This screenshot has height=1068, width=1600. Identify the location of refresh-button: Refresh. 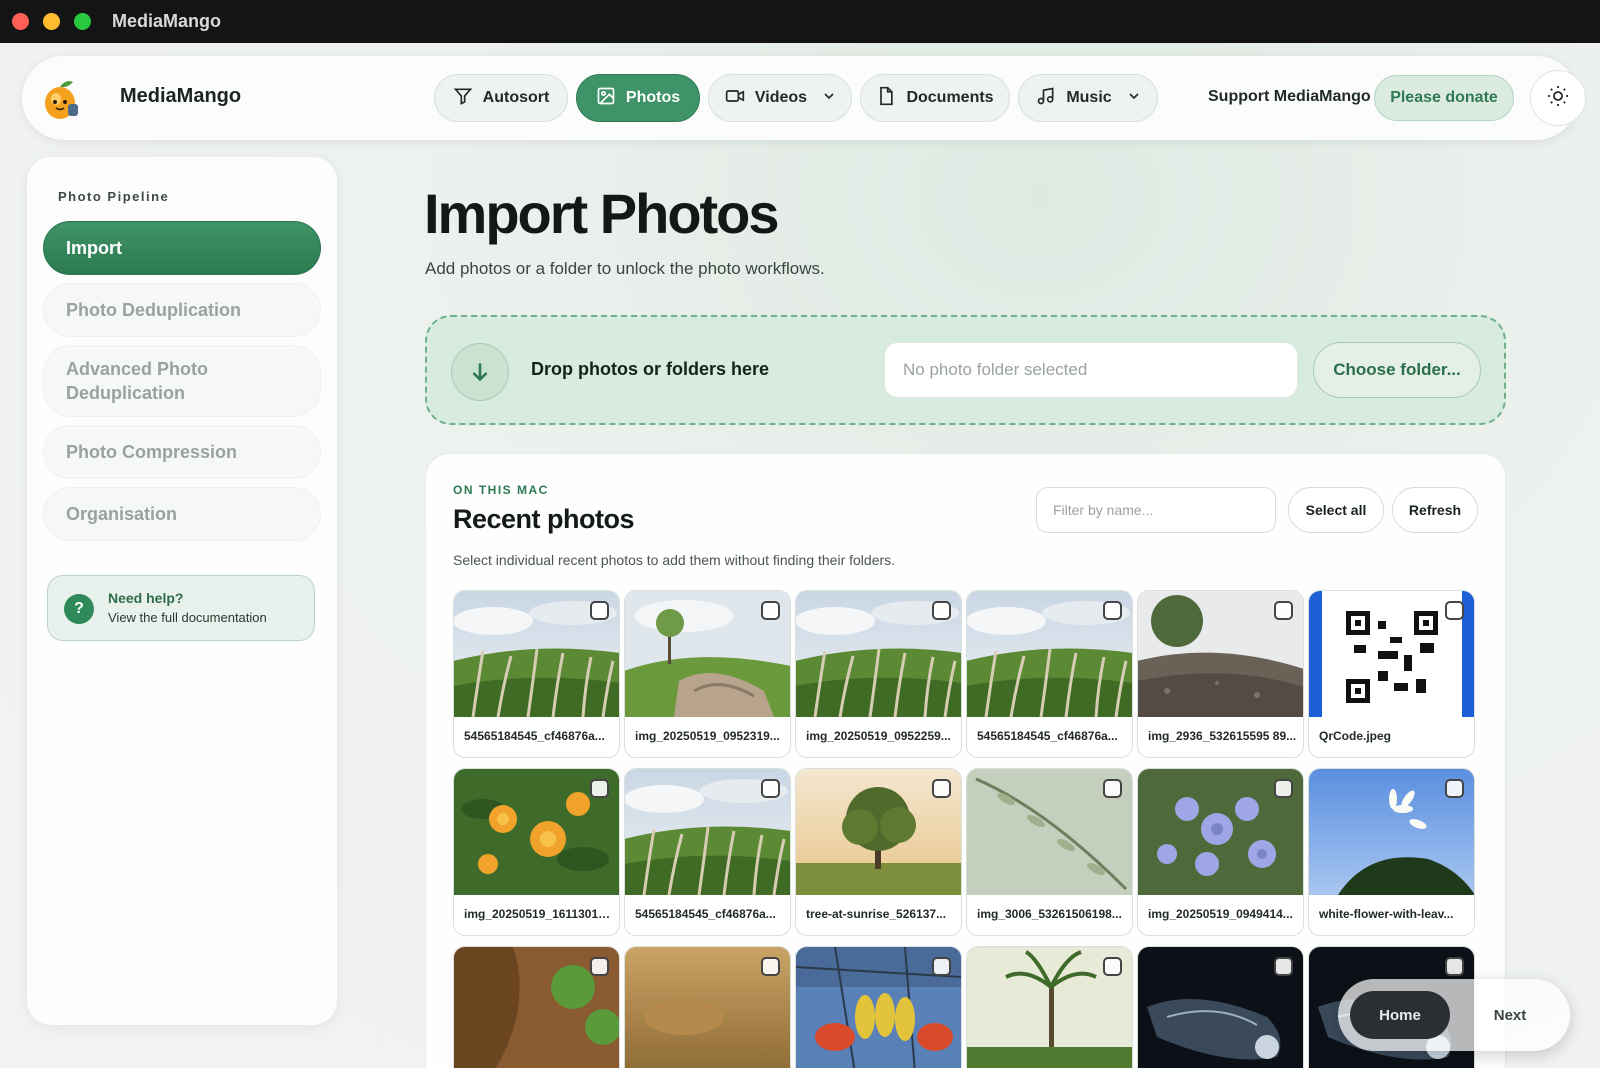
(1435, 510).